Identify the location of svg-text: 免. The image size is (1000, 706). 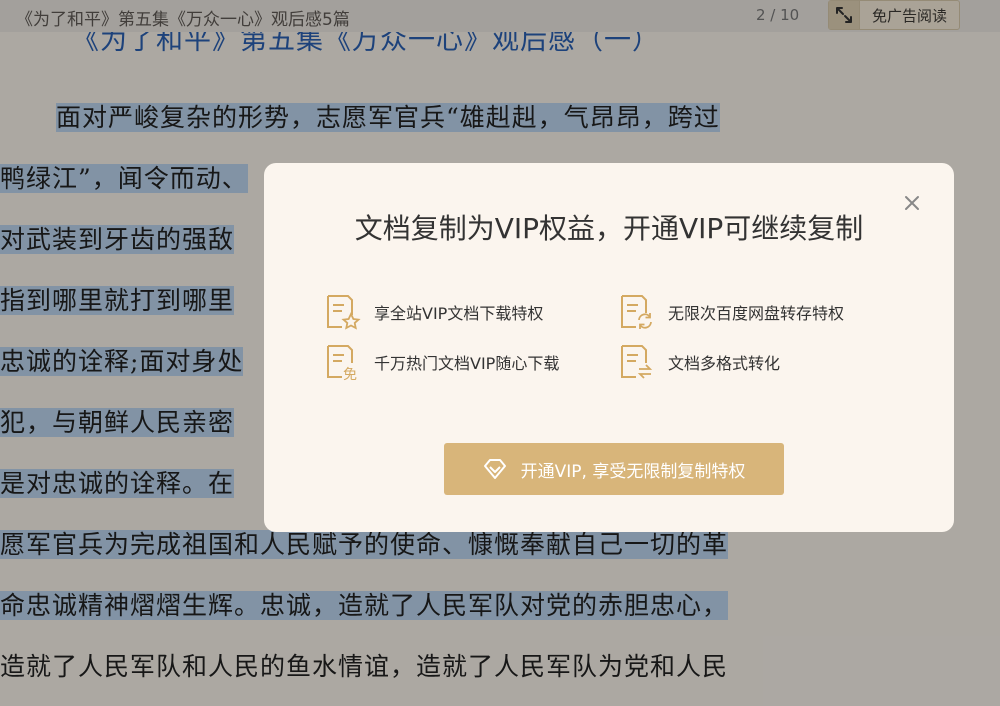
(350, 374).